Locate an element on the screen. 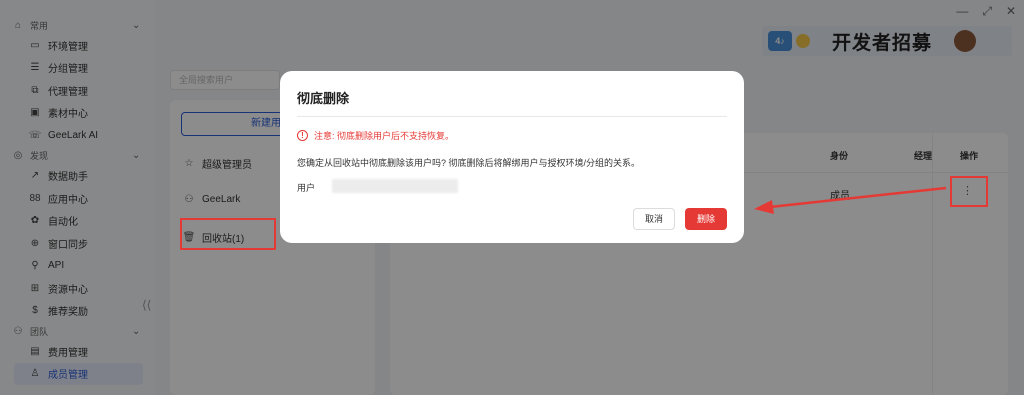  warning-icon: ! is located at coordinates (302, 135).